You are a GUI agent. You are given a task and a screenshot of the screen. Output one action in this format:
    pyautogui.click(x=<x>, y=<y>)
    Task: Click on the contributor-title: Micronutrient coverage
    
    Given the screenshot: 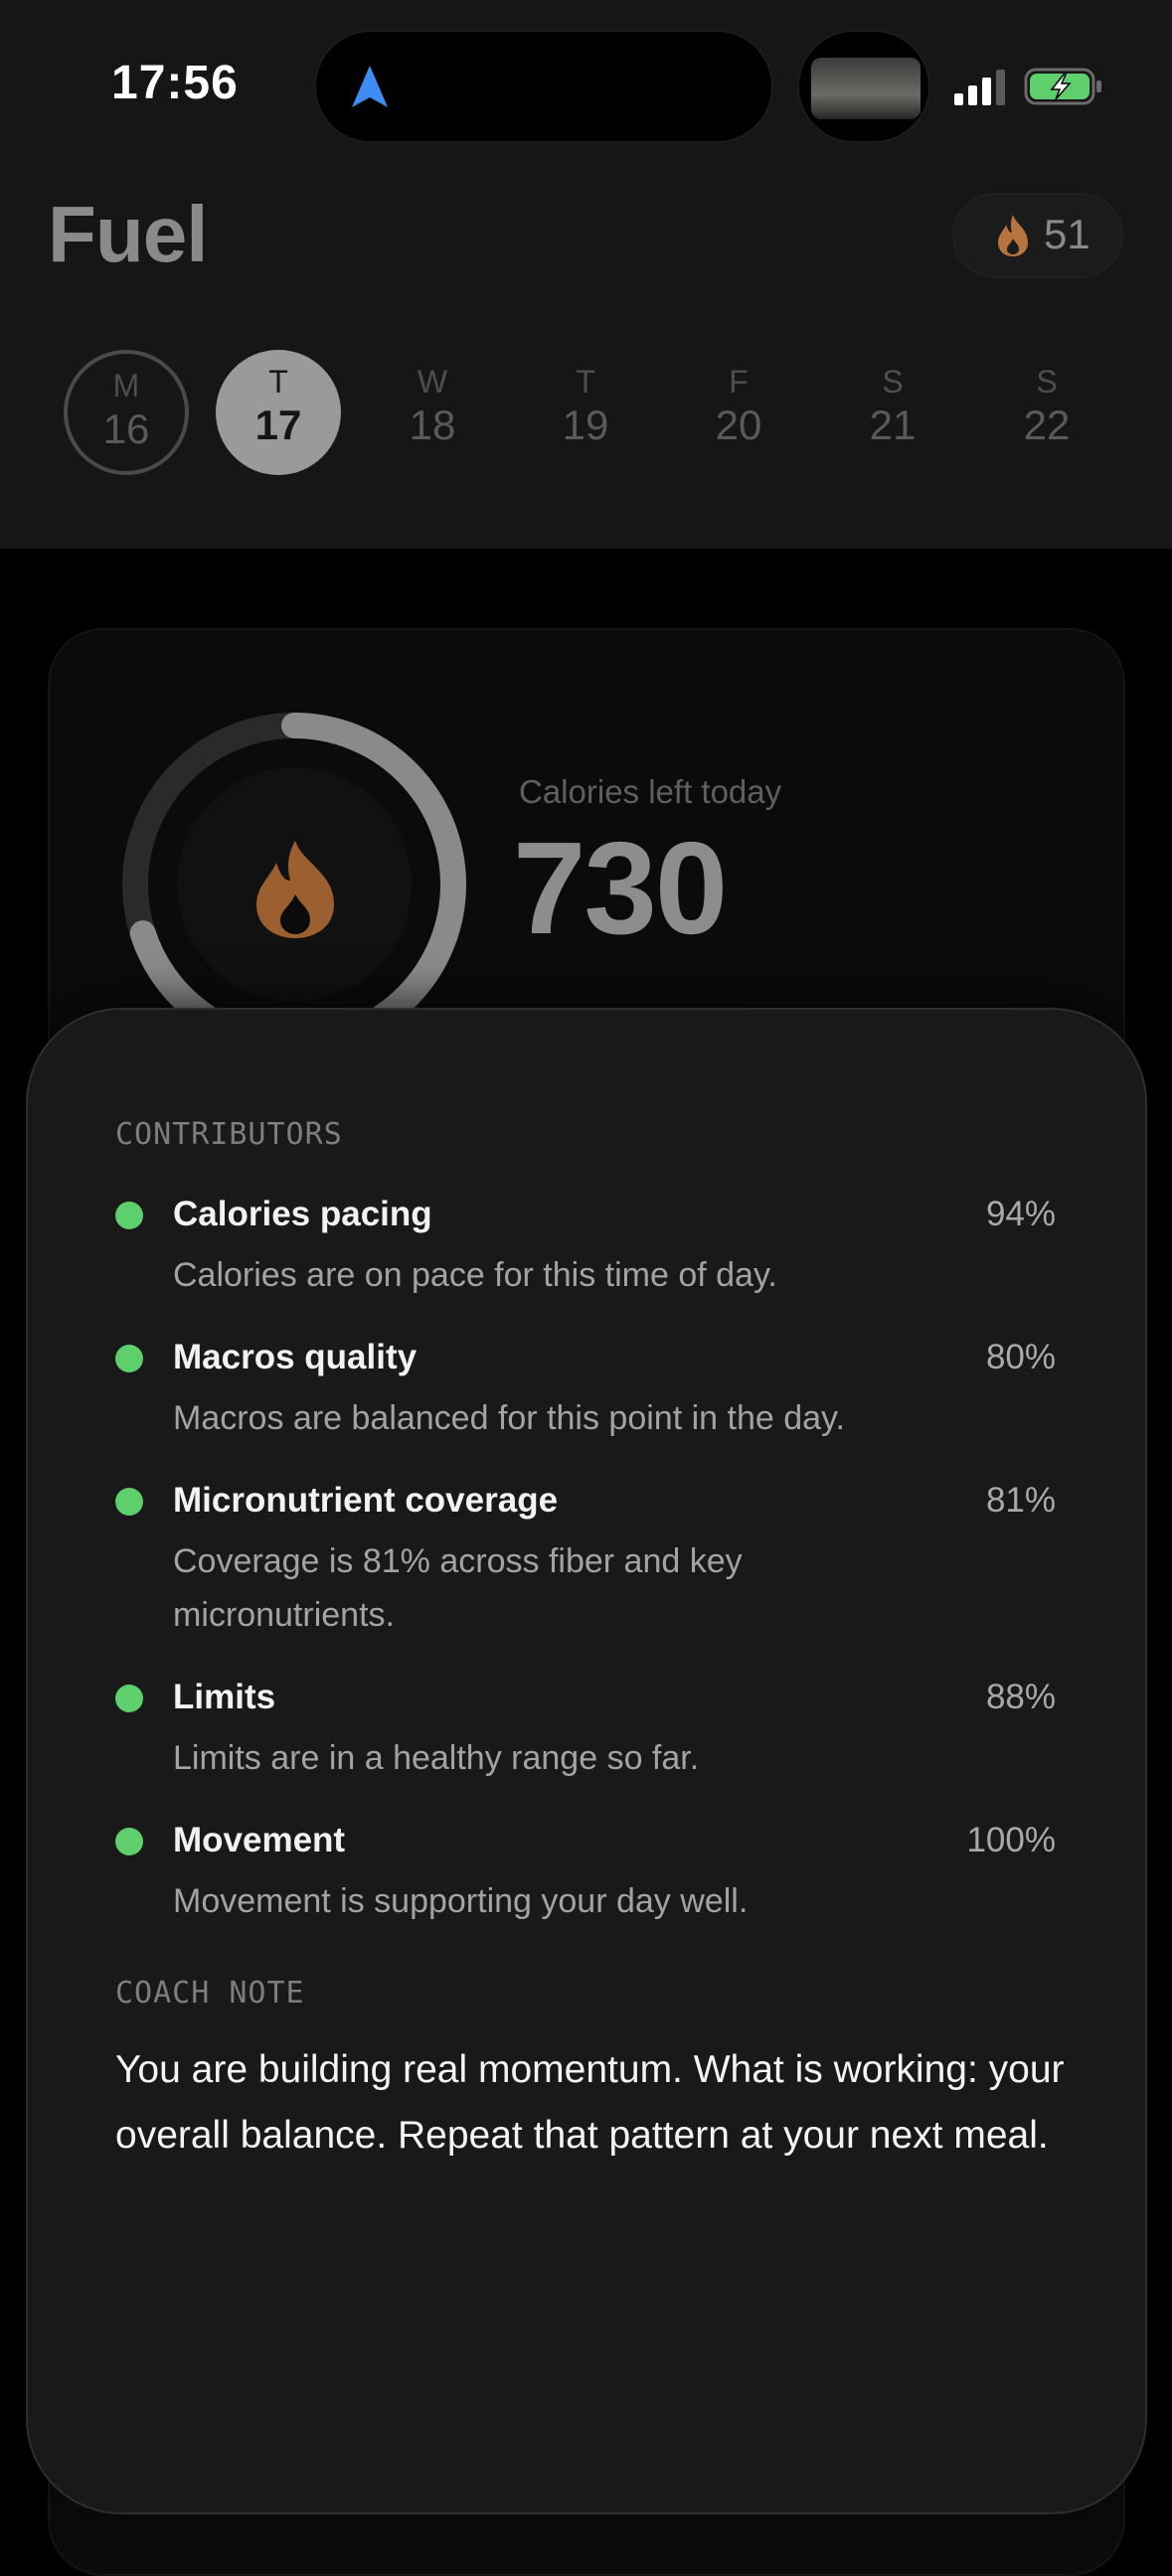 What is the action you would take?
    pyautogui.click(x=366, y=1500)
    